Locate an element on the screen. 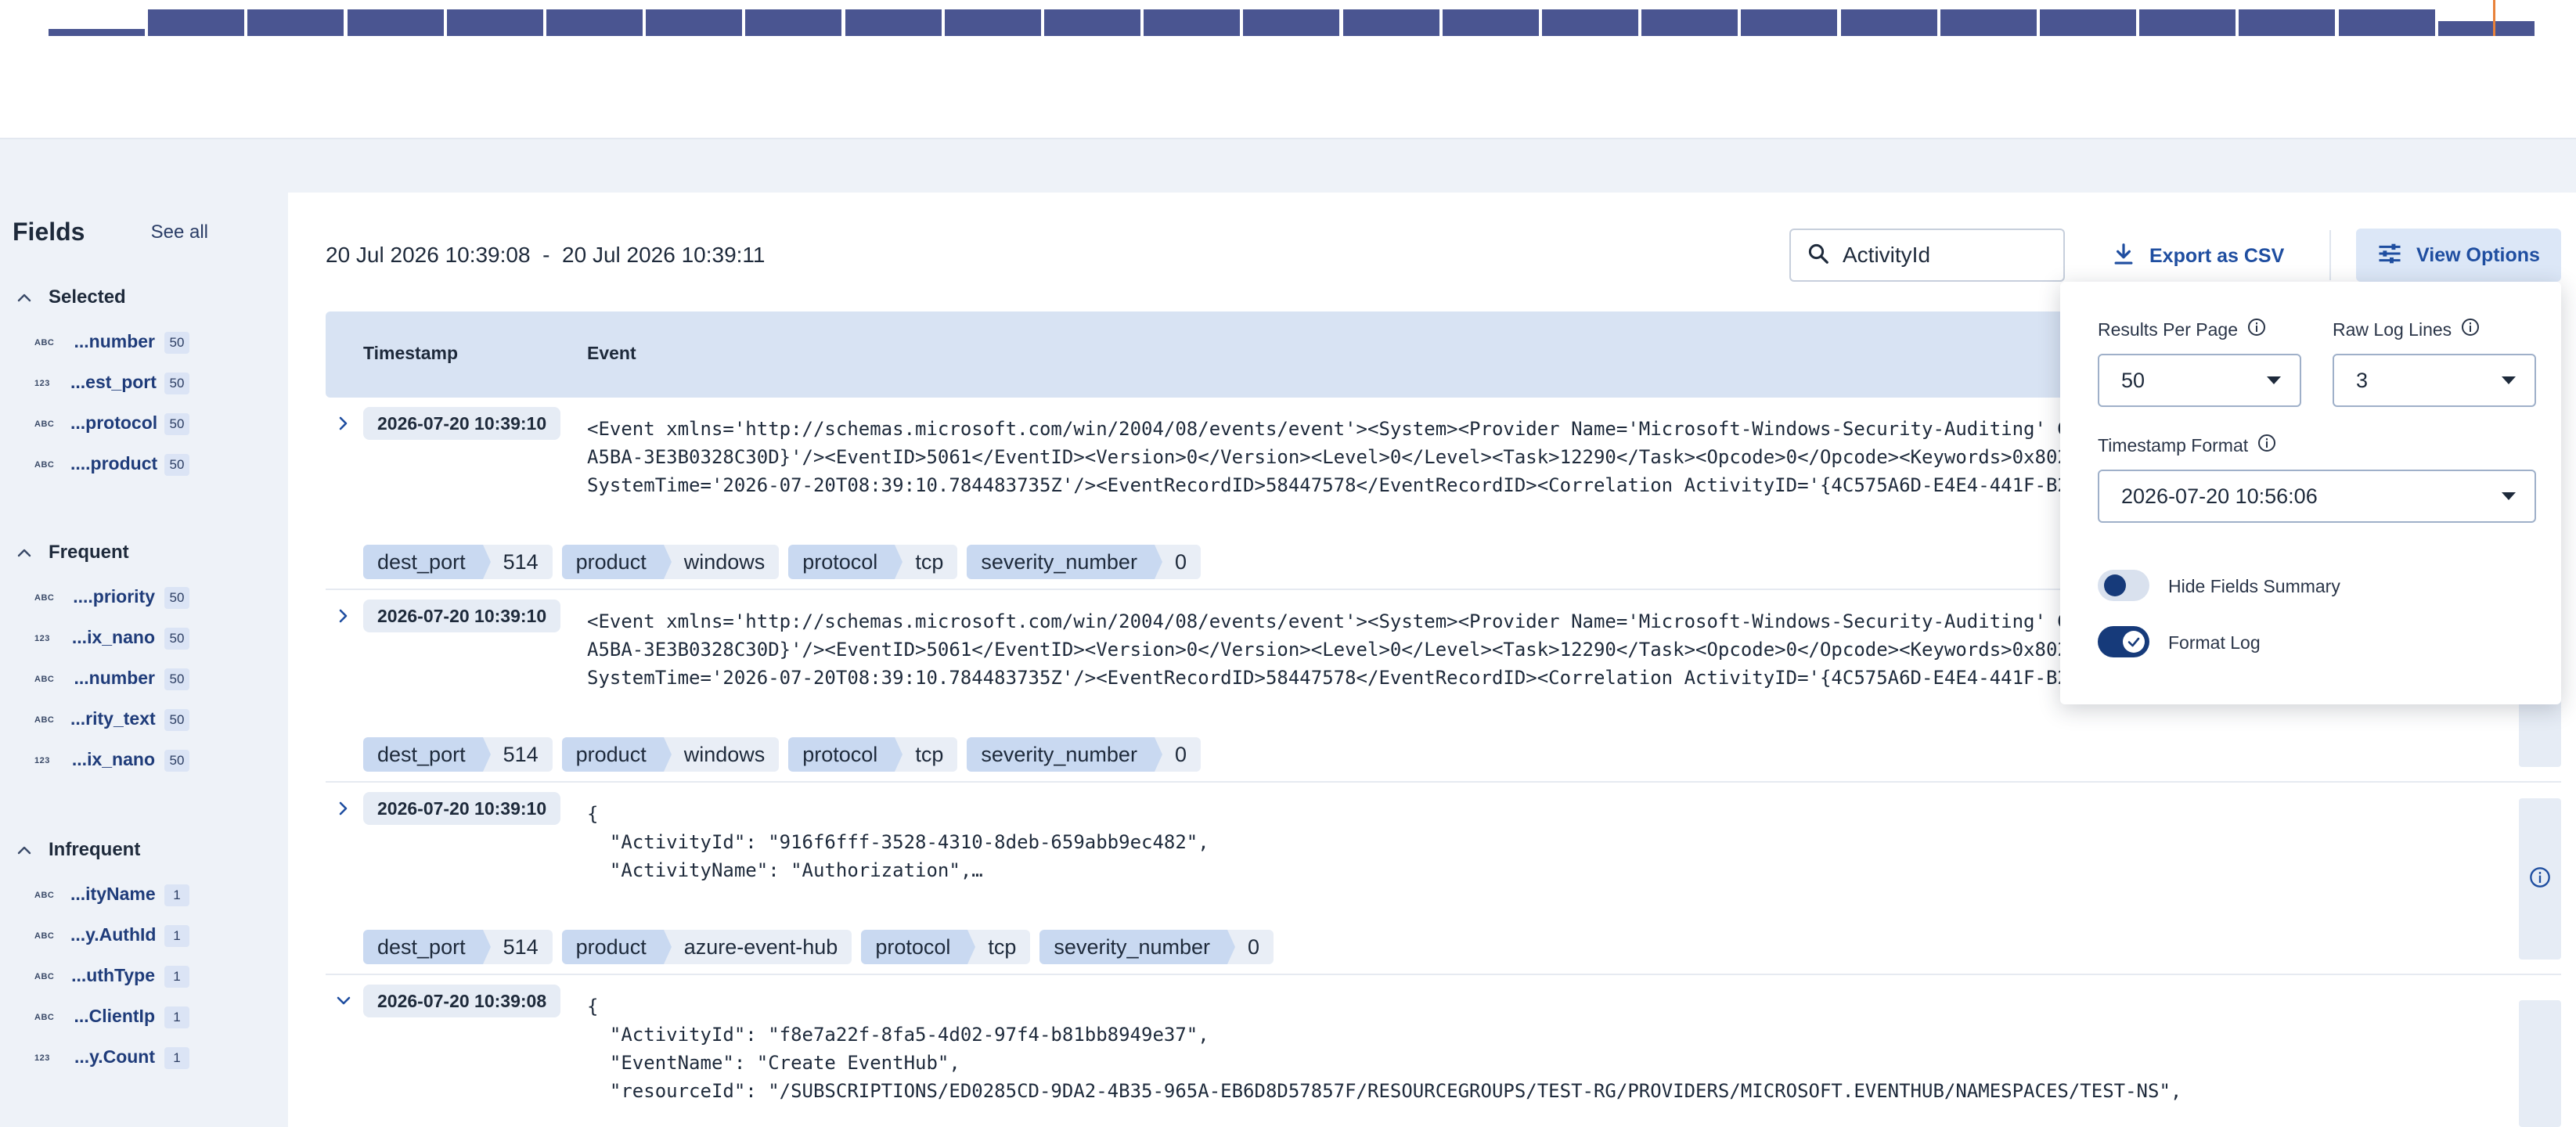 This screenshot has height=1127, width=2576. field-item: ABC ...ClientIp 1 is located at coordinates (117, 1019).